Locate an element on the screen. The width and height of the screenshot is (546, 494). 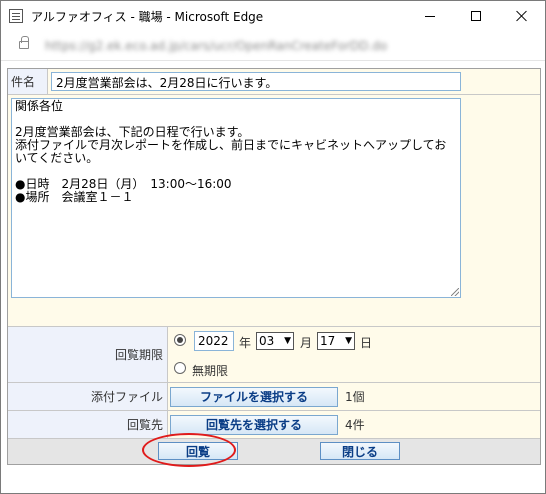
attachment-count: 1個 is located at coordinates (355, 397).